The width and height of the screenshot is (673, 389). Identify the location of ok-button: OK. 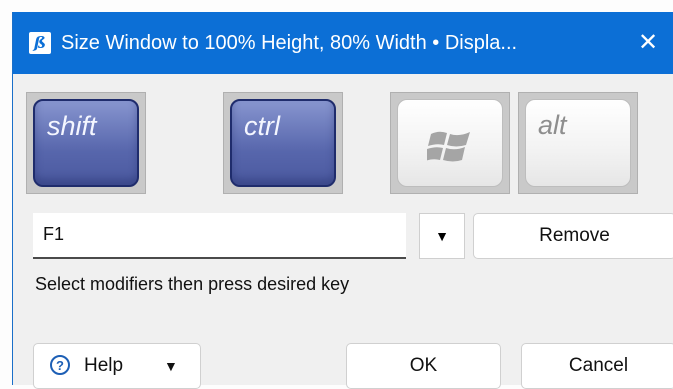
(423, 366).